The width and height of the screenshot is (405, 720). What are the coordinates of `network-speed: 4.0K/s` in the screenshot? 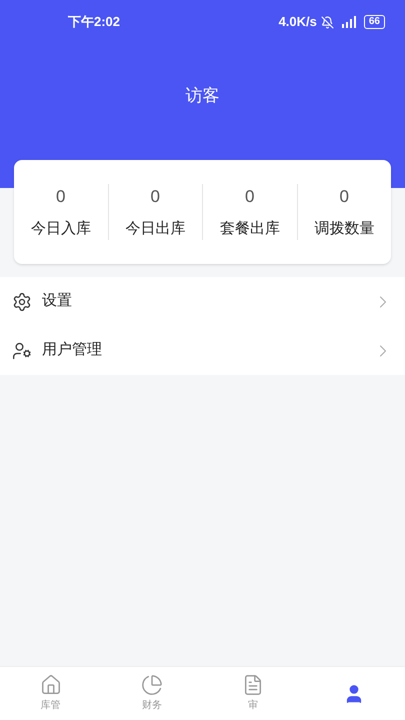 It's located at (297, 22).